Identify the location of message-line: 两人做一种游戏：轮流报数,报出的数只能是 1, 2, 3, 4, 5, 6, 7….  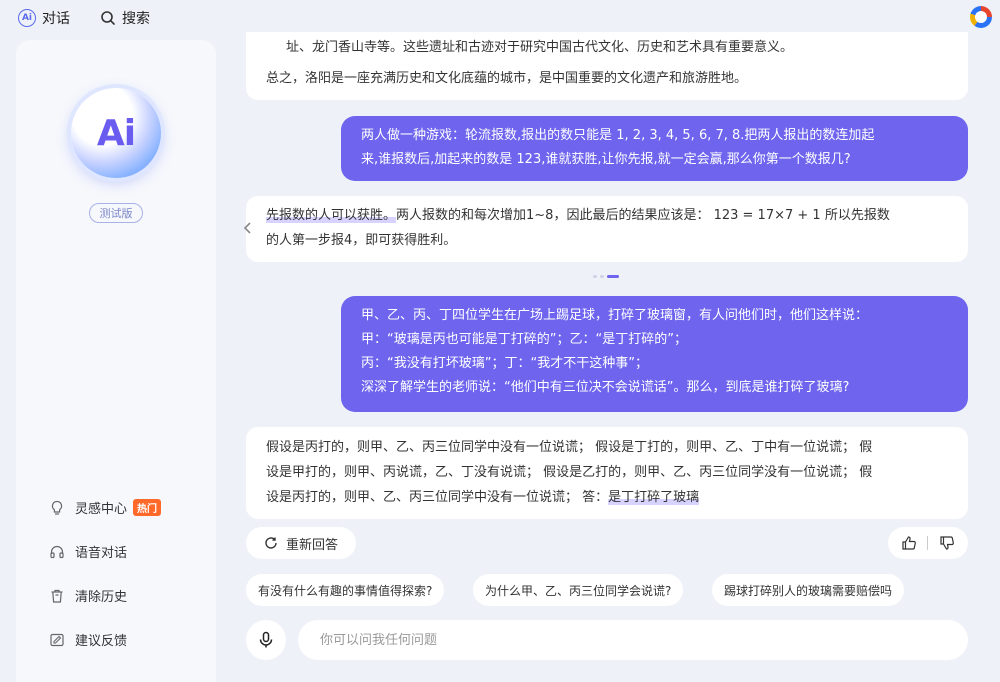
(618, 135).